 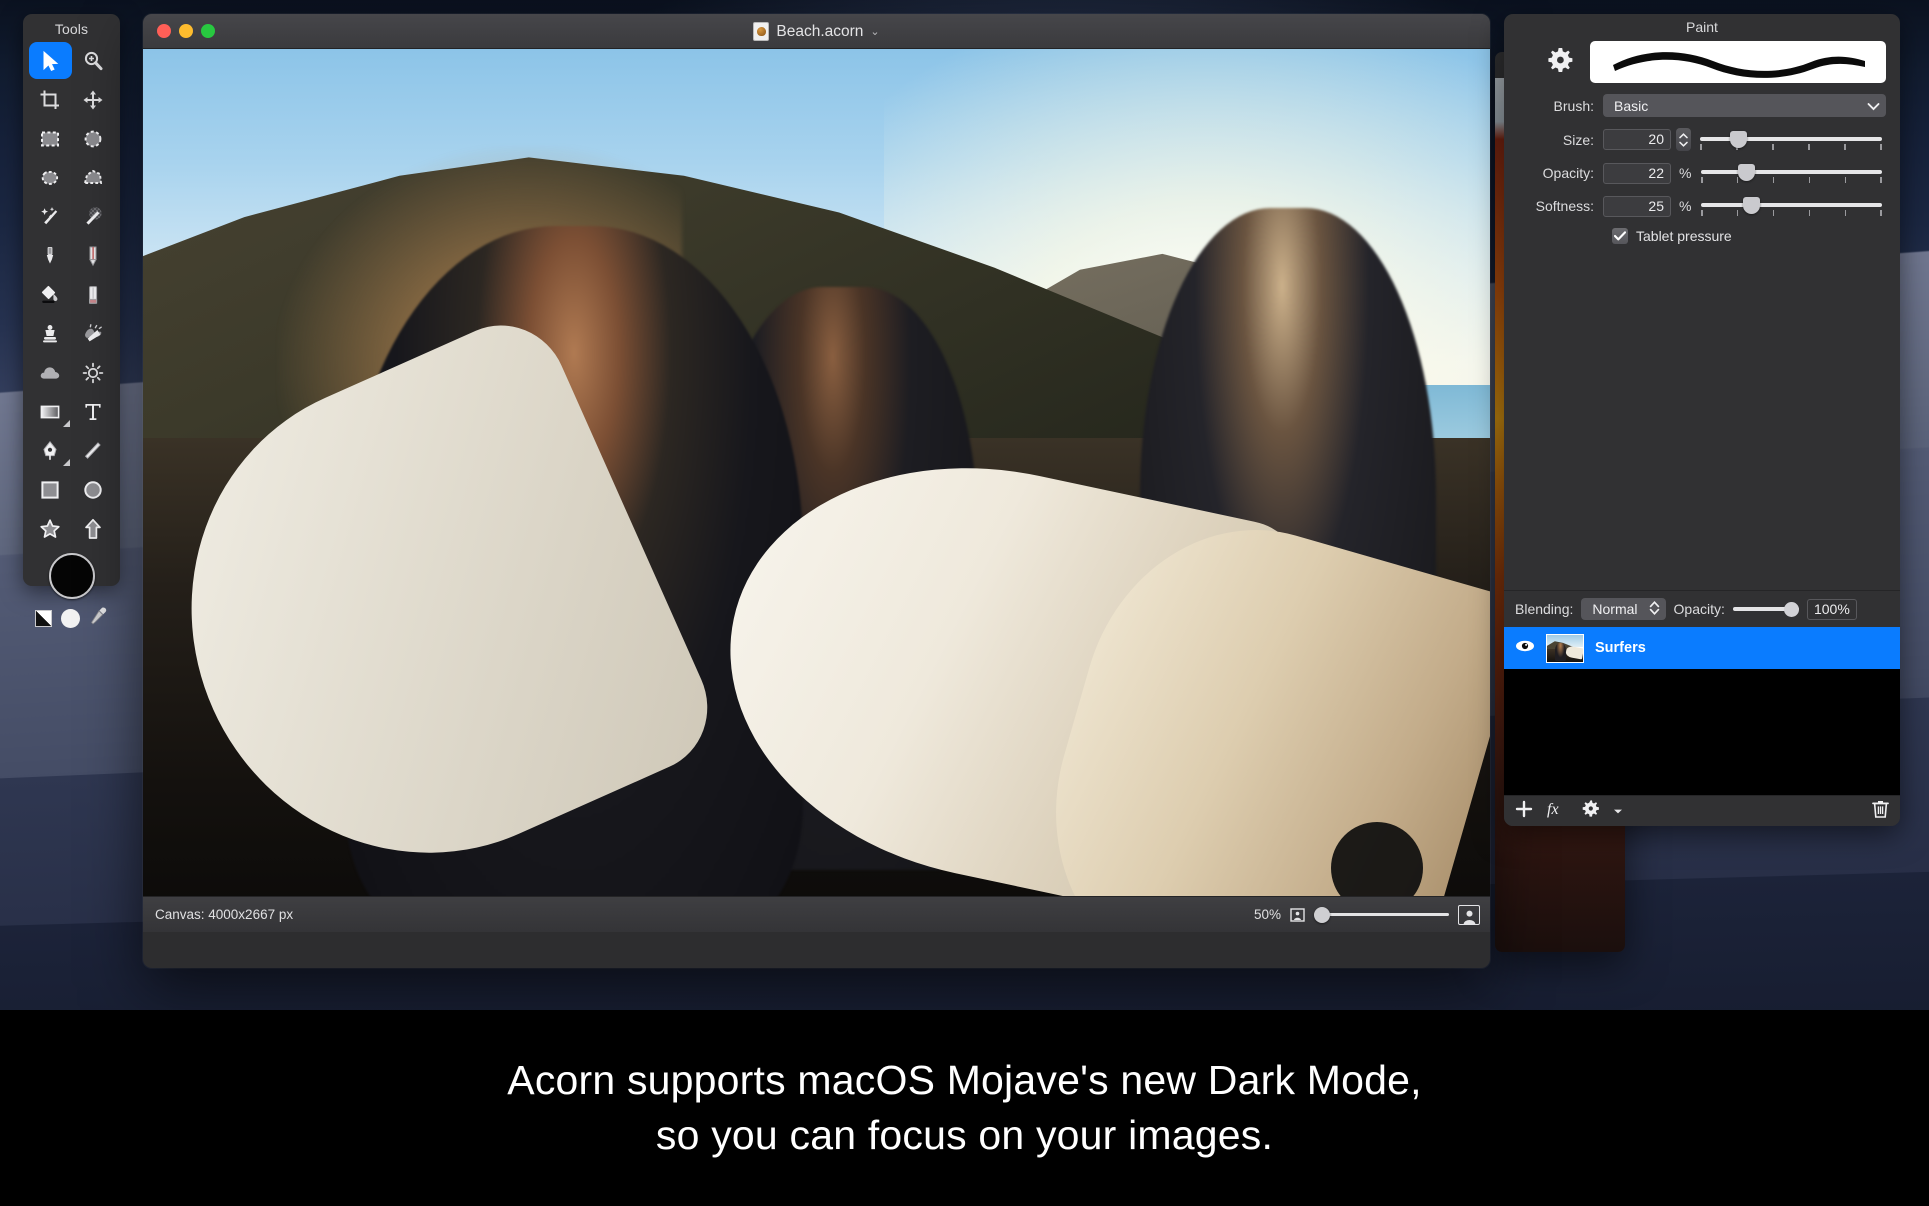 I want to click on eyedropper-icon, so click(x=98, y=618).